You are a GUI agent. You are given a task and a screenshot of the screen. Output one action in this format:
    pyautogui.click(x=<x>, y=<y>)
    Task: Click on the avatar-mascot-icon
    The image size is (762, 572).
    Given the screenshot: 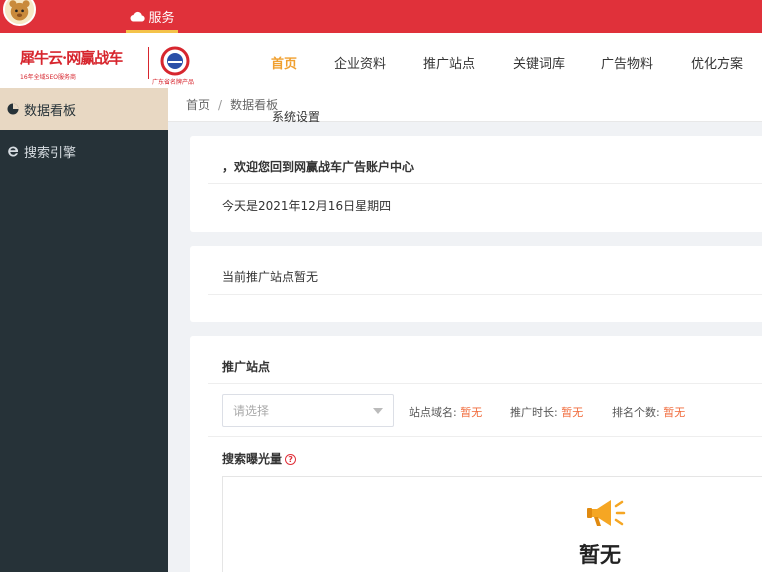 What is the action you would take?
    pyautogui.click(x=19, y=12)
    